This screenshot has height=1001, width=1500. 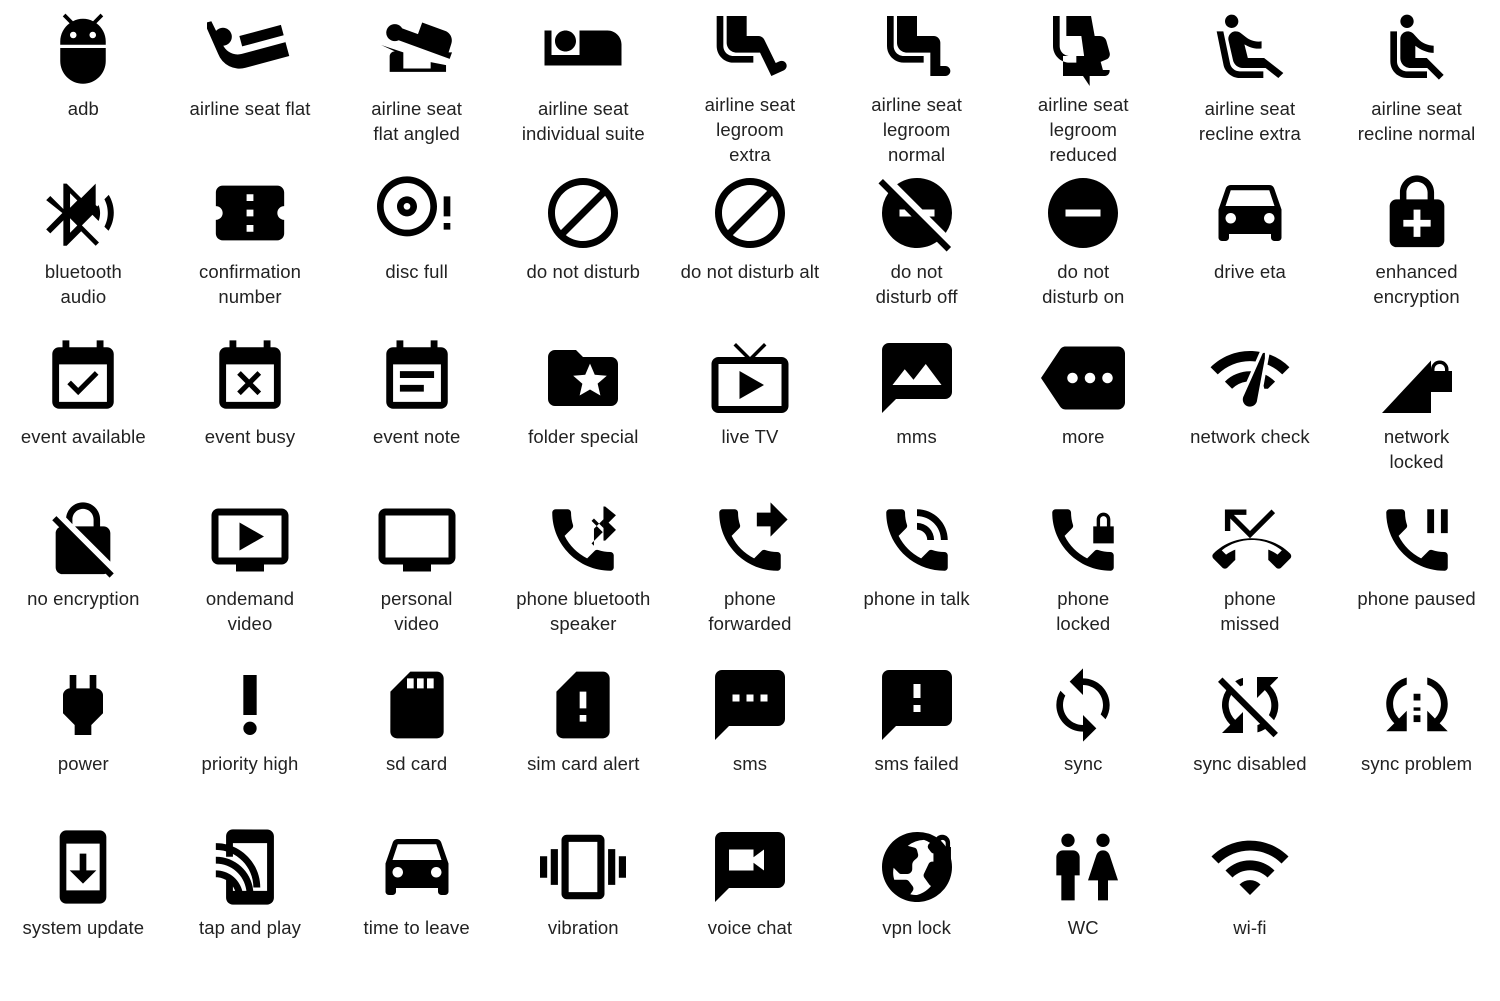 I want to click on icon-cell-do-not-disturb-alt: do not disturb alt, so click(x=750, y=249).